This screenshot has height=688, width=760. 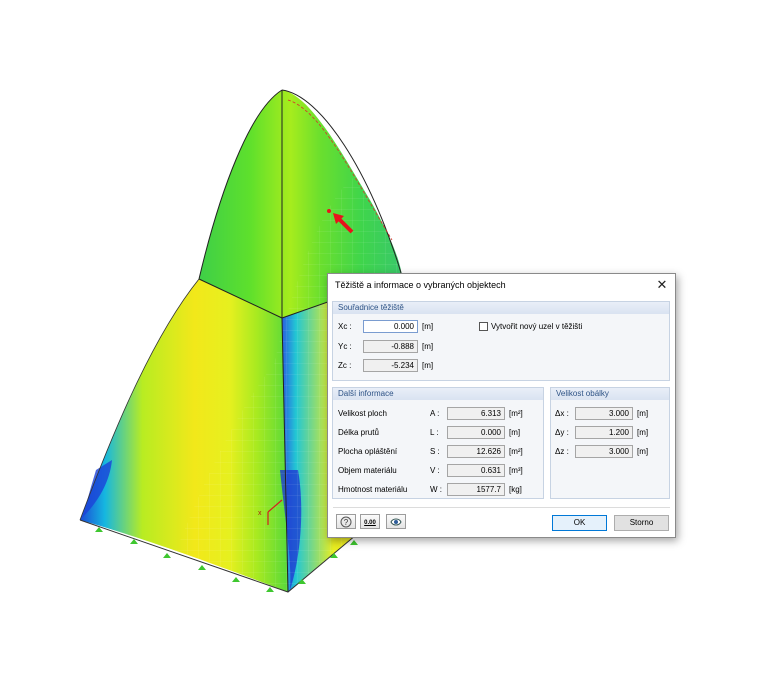 I want to click on volume-label: Objem materiálu, so click(x=367, y=470).